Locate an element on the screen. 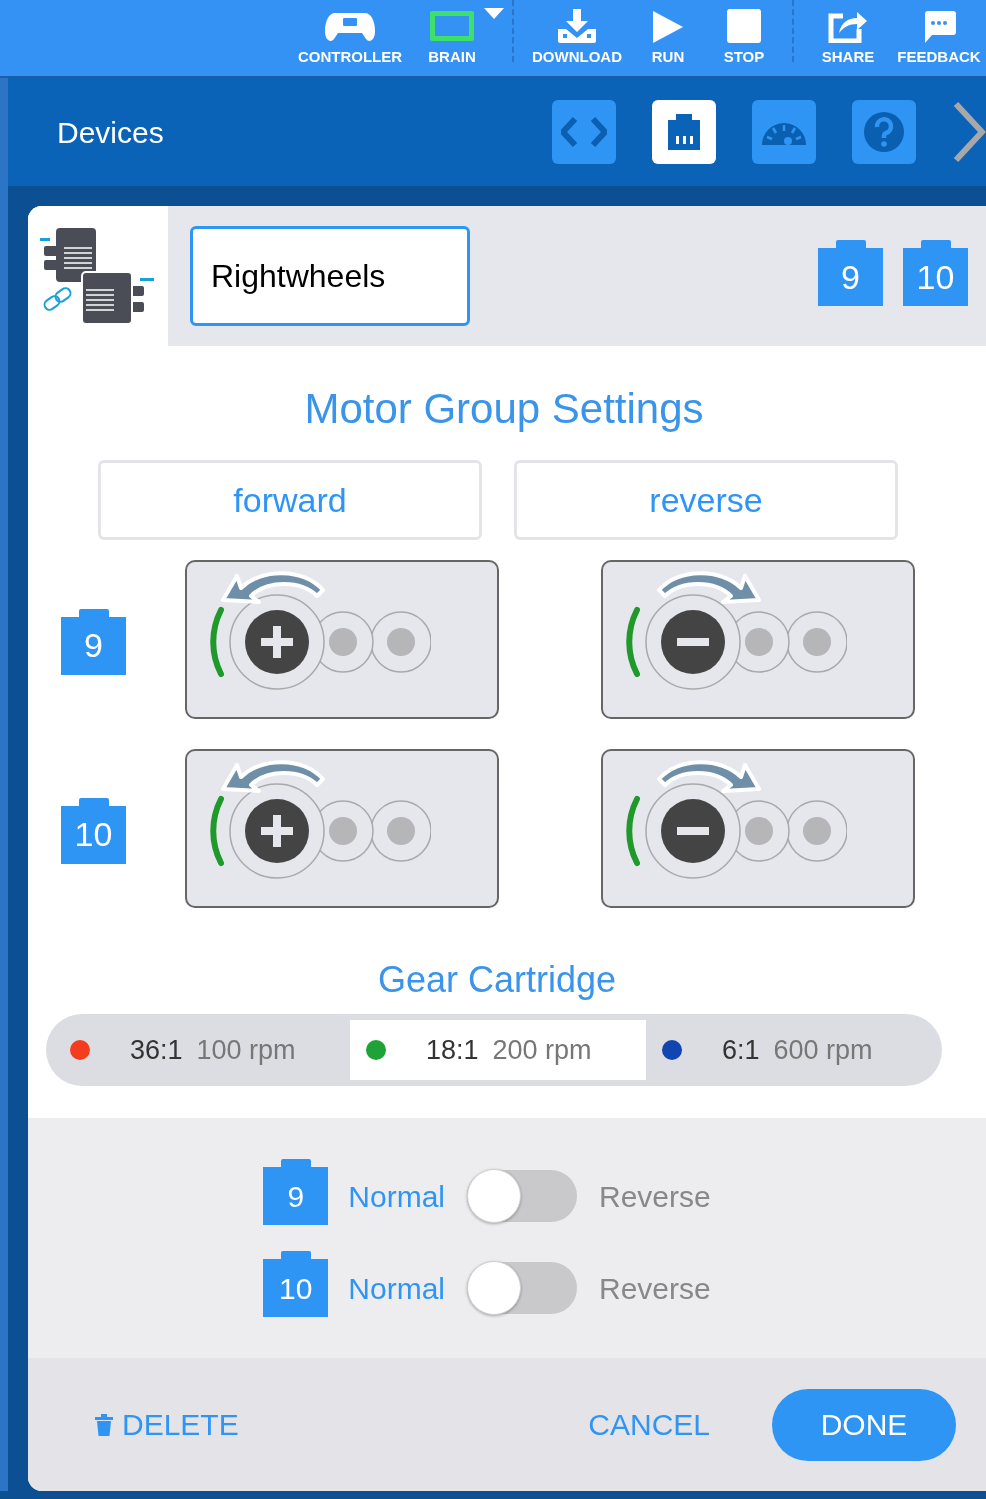 The width and height of the screenshot is (986, 1499). gamepad-icon is located at coordinates (350, 27).